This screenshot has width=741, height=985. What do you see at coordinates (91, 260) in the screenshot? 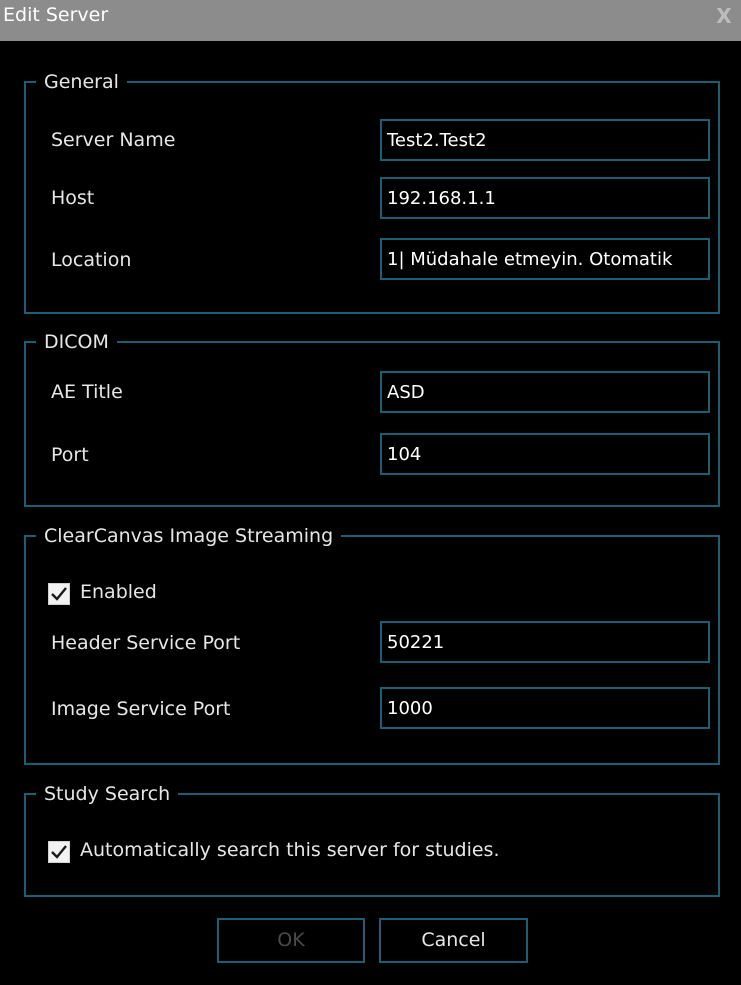
I see `location-label: Location` at bounding box center [91, 260].